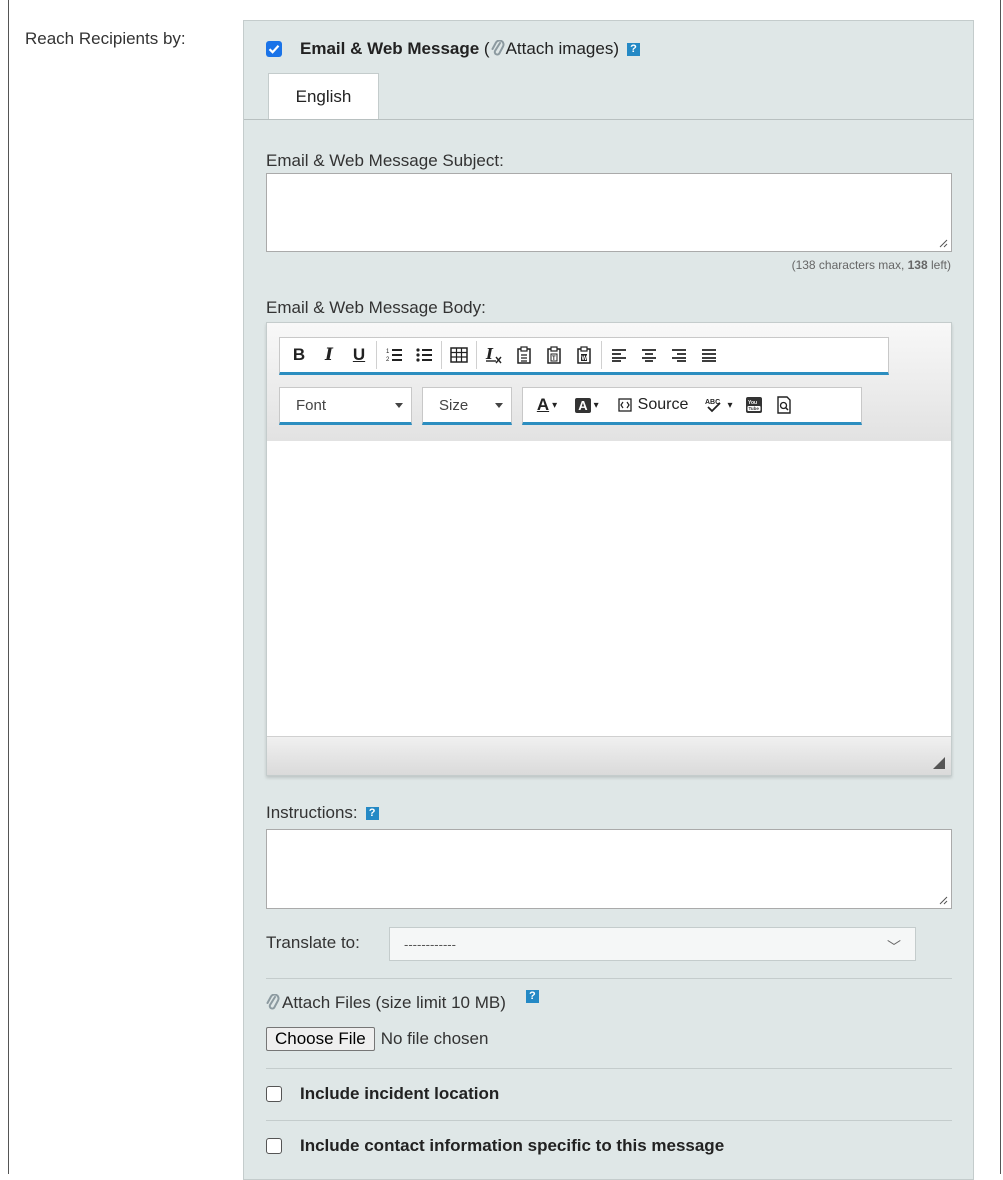 This screenshot has width=1003, height=1180. I want to click on subject-char-counter: (138 characters max, 138 left), so click(871, 265).